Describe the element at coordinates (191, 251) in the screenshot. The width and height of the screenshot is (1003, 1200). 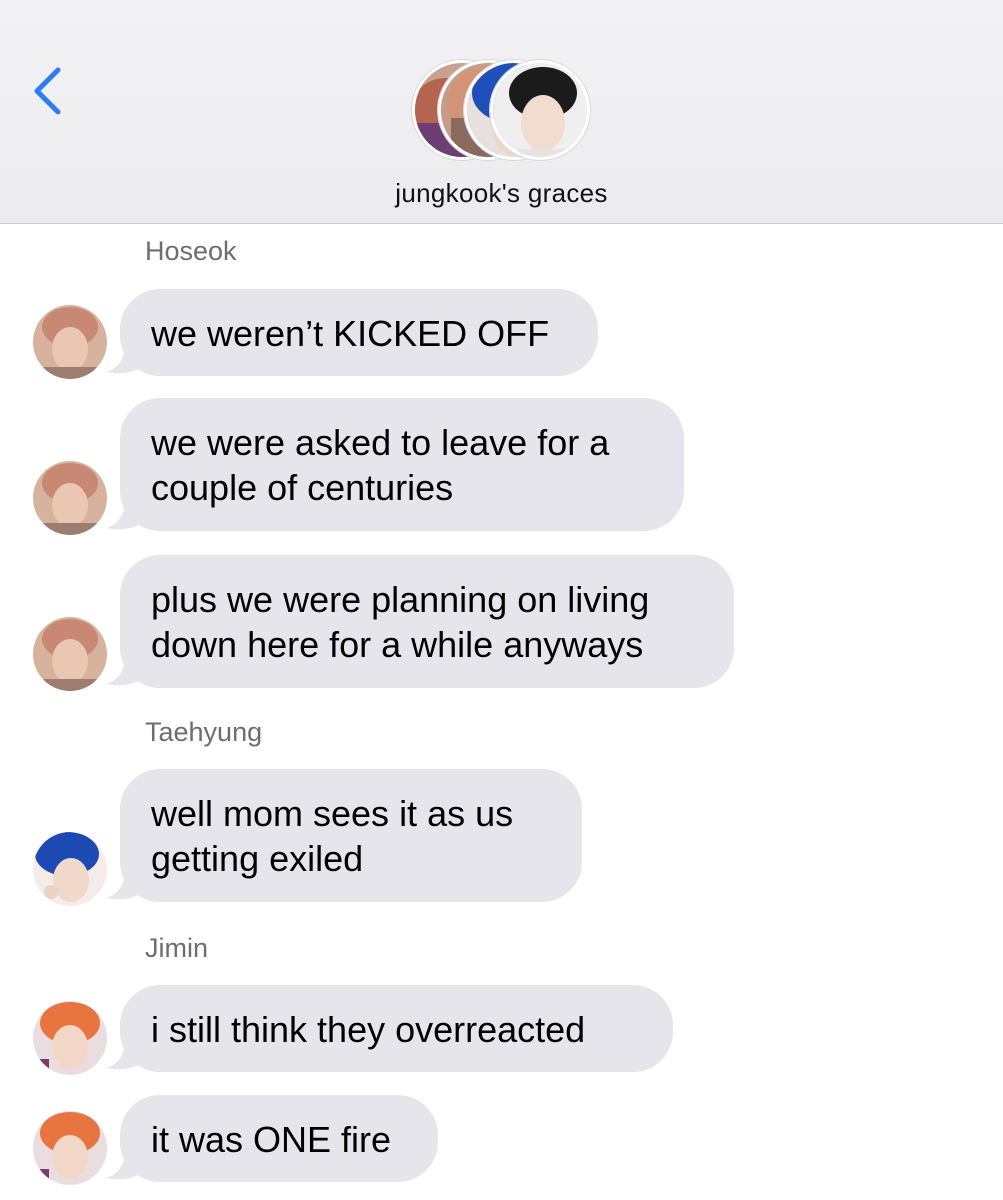
I see `sender-name: Hoseok` at that location.